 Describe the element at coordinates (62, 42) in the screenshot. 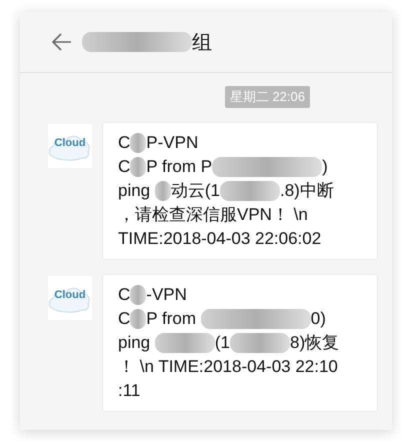

I see `back-icon` at that location.